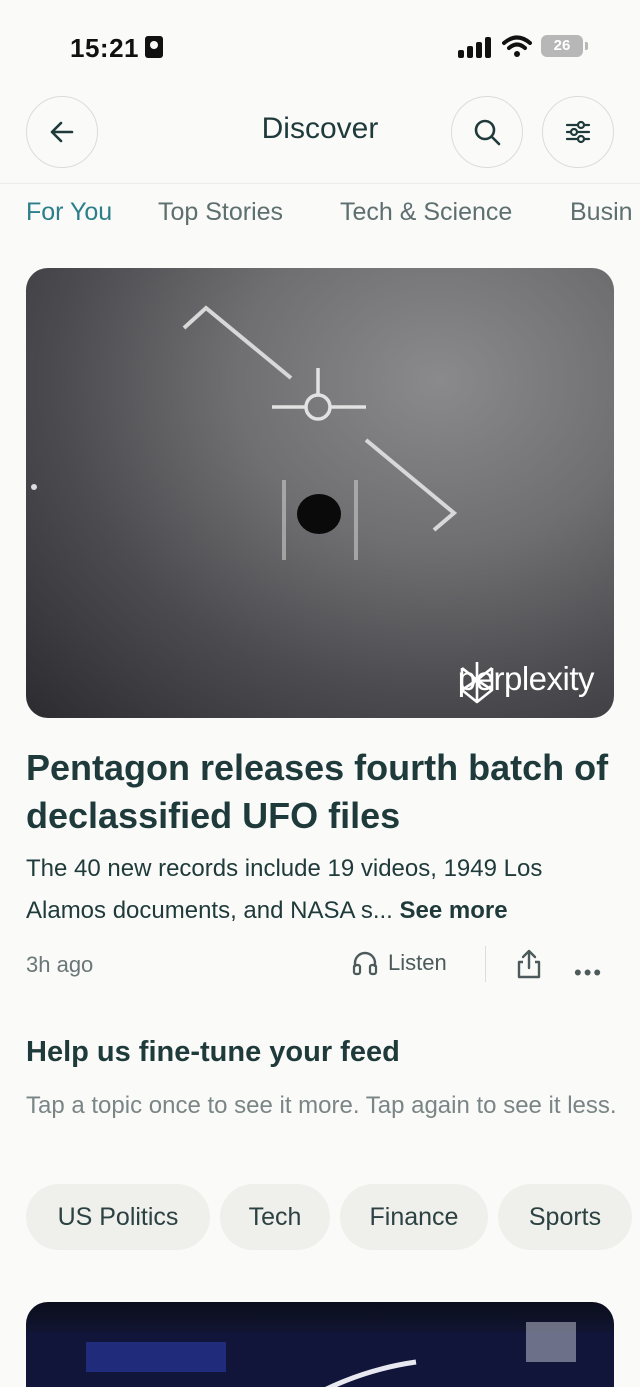 This screenshot has height=1387, width=640. Describe the element at coordinates (275, 1217) in the screenshot. I see `topic-chip-tech: Tech` at that location.